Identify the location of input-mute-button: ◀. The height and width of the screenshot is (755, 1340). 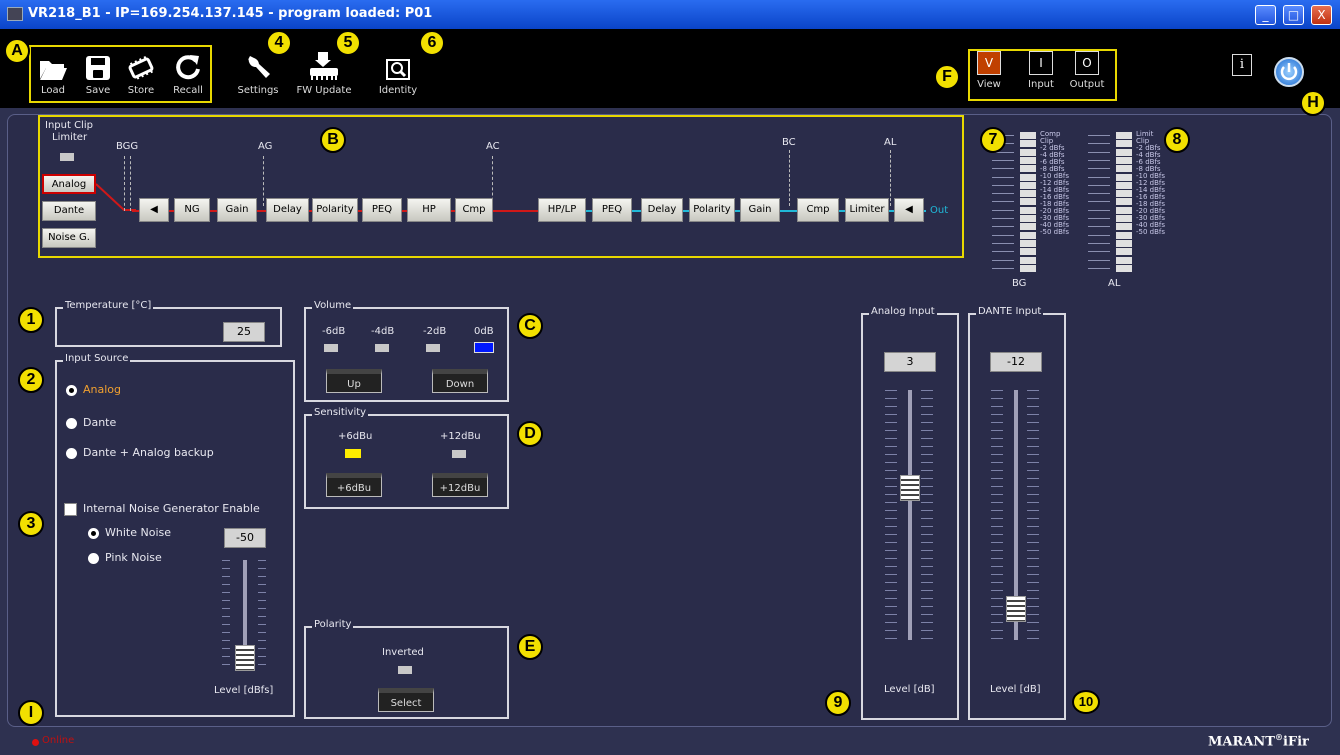
(154, 210).